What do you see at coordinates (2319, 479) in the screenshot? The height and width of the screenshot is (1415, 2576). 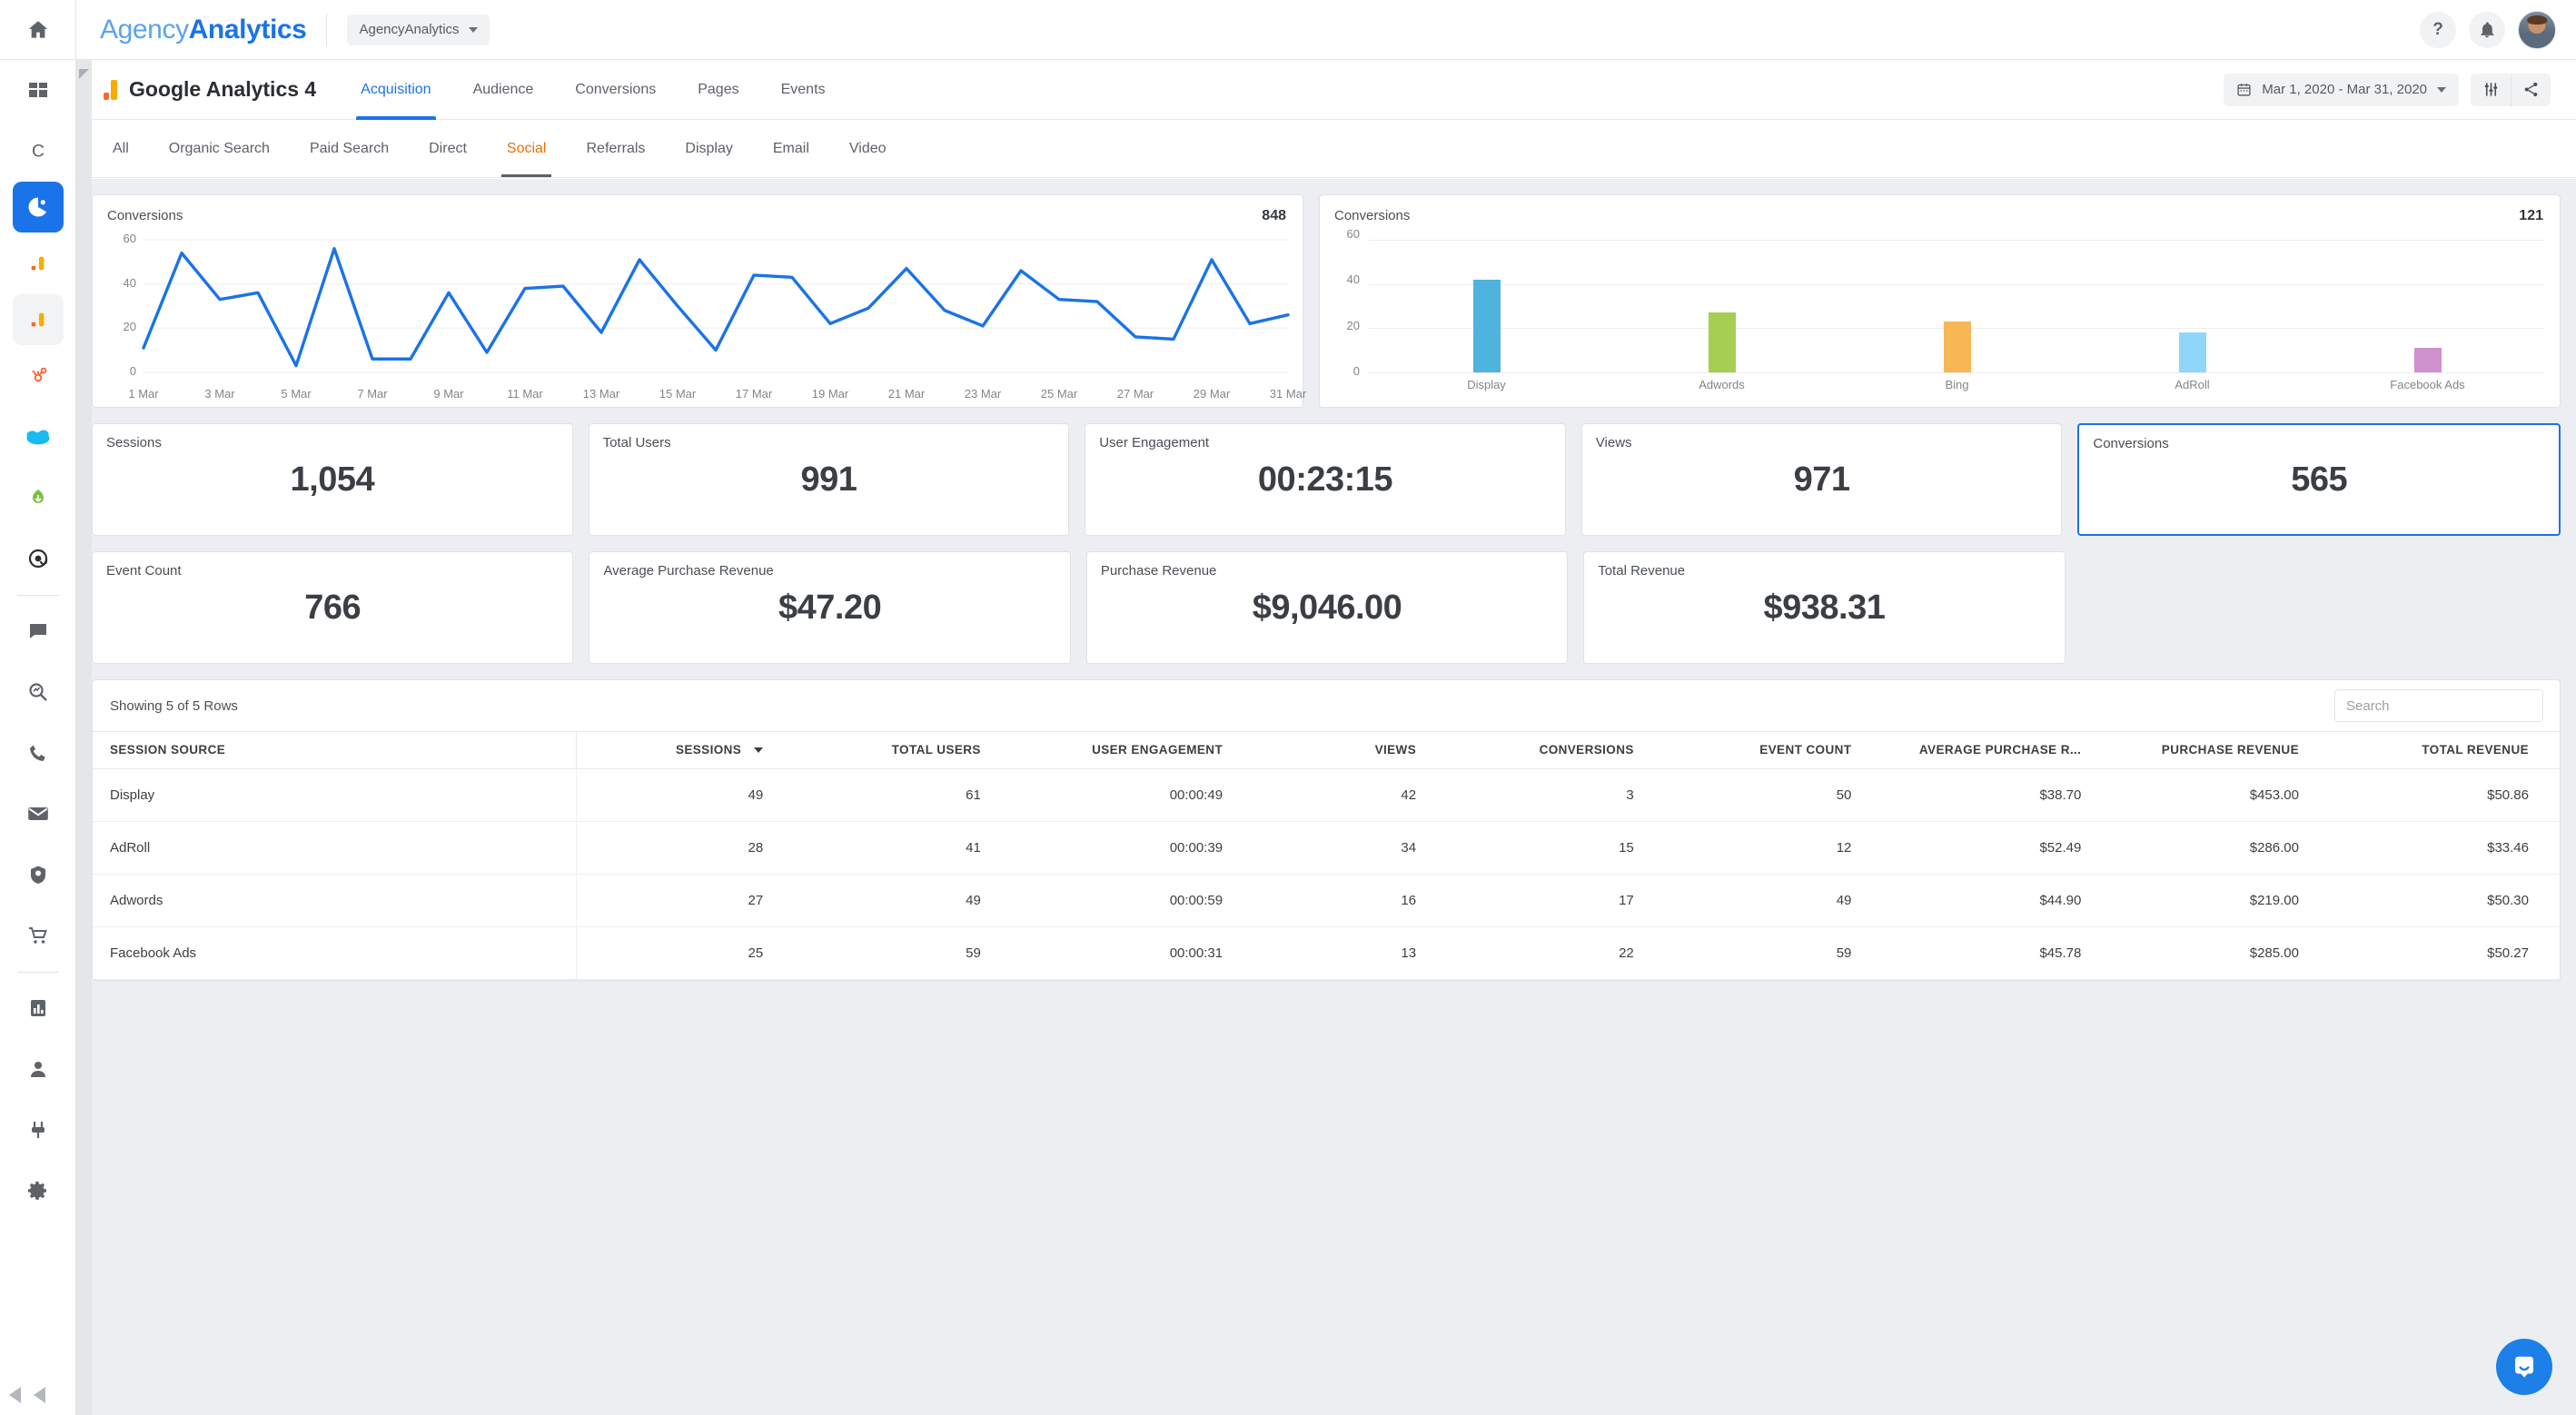 I see `kpi-card-conversions: Conversions 565` at bounding box center [2319, 479].